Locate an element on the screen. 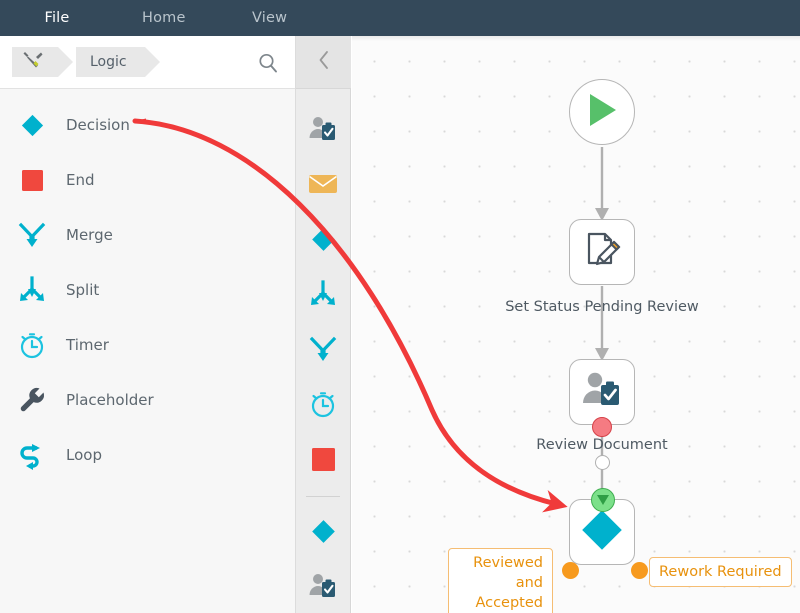 This screenshot has height=613, width=800. palette-item-label: Split is located at coordinates (83, 289).